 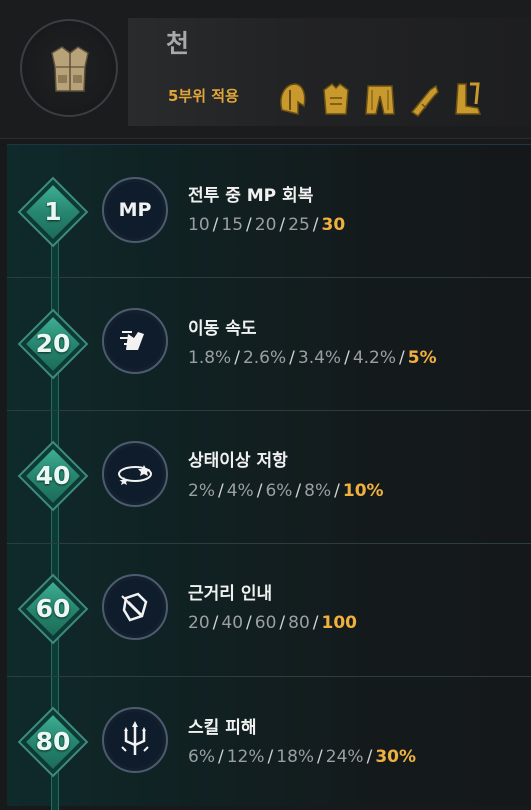 I want to click on effect-values: 20/40/60/80/100, so click(x=272, y=623).